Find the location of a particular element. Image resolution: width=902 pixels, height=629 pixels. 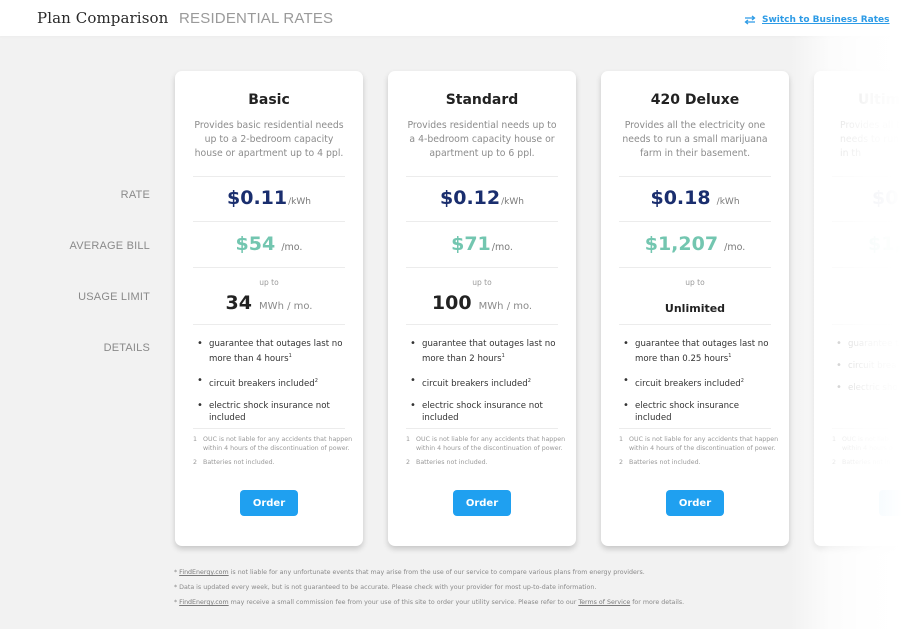

order-button-standard: Order is located at coordinates (482, 503).